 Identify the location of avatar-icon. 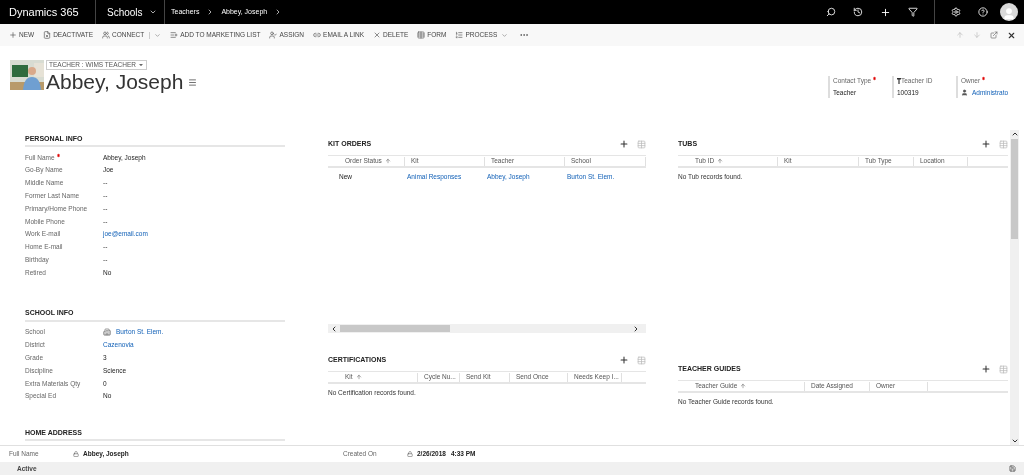
(1009, 12).